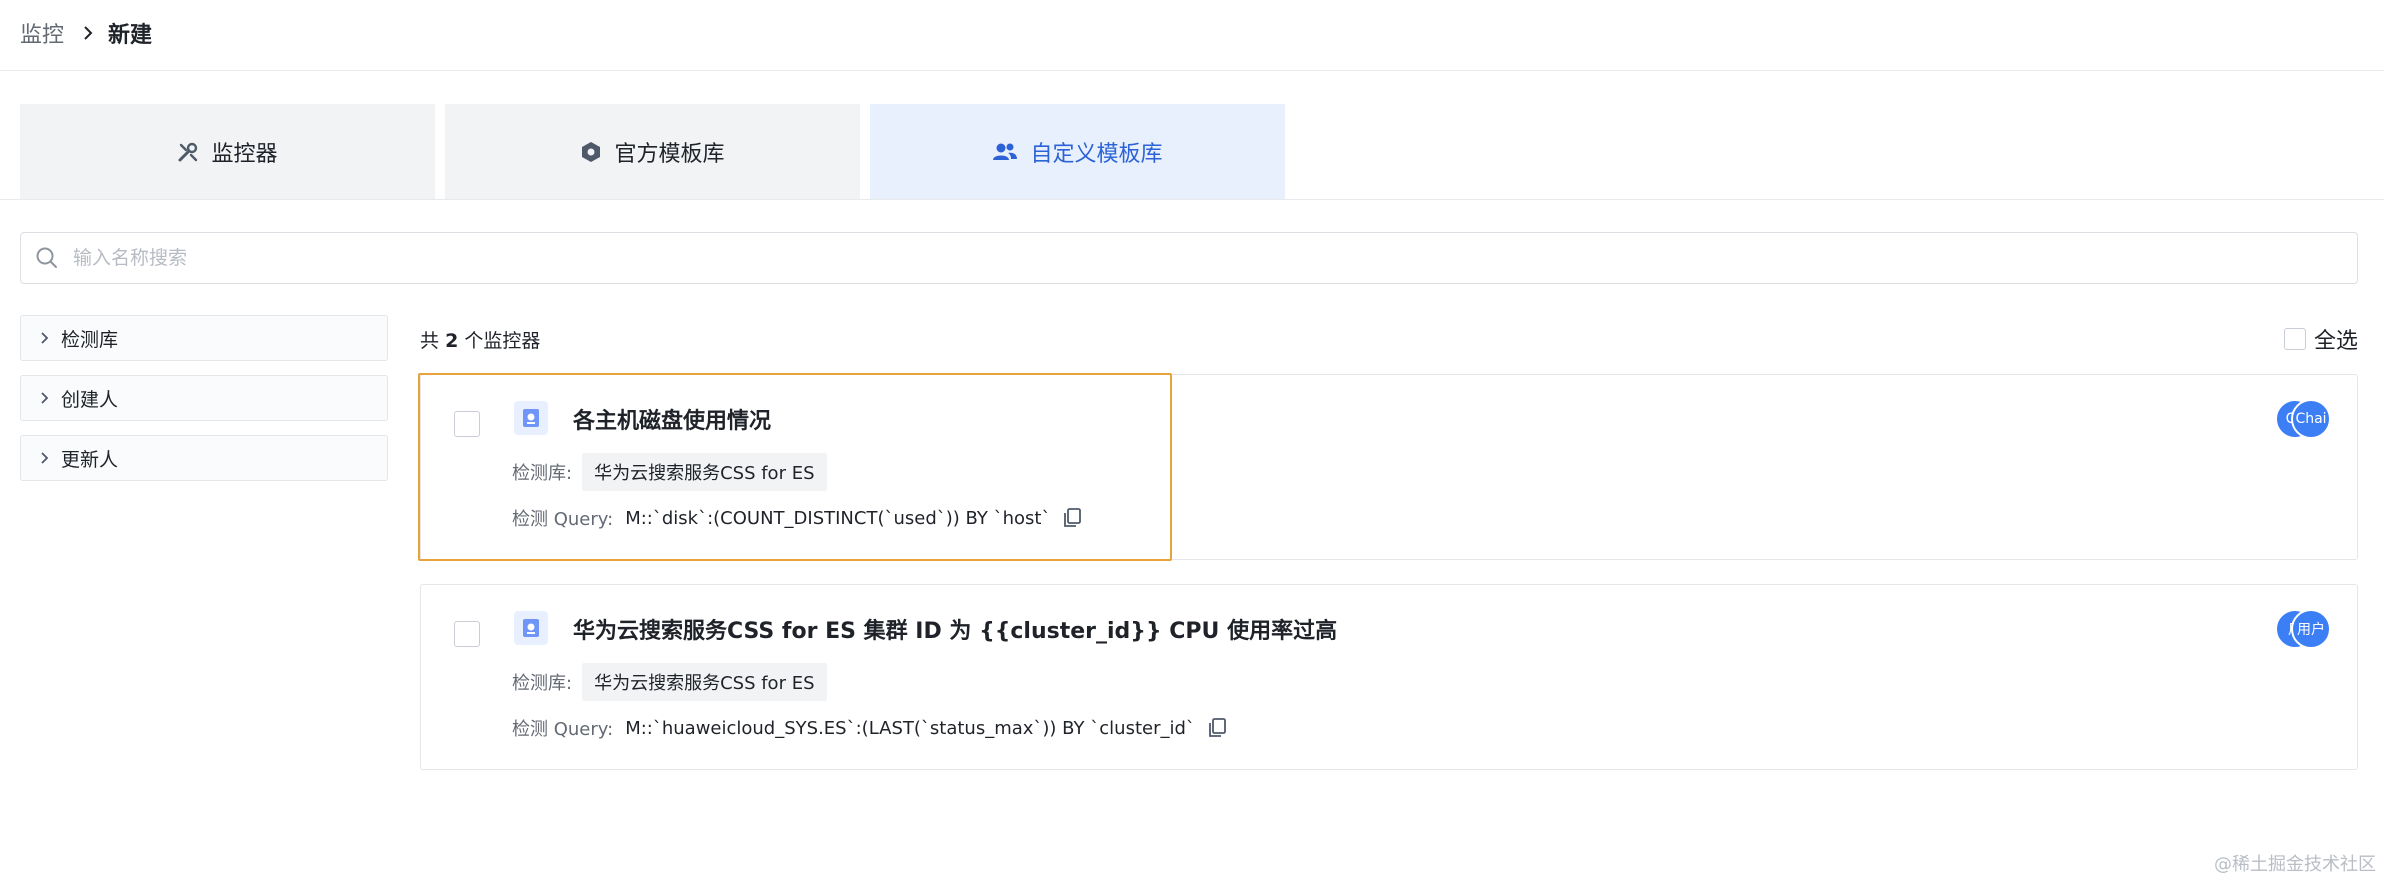 The image size is (2384, 884). What do you see at coordinates (1389, 339) in the screenshot?
I see `list-header: 共 2 个监控器 全选` at bounding box center [1389, 339].